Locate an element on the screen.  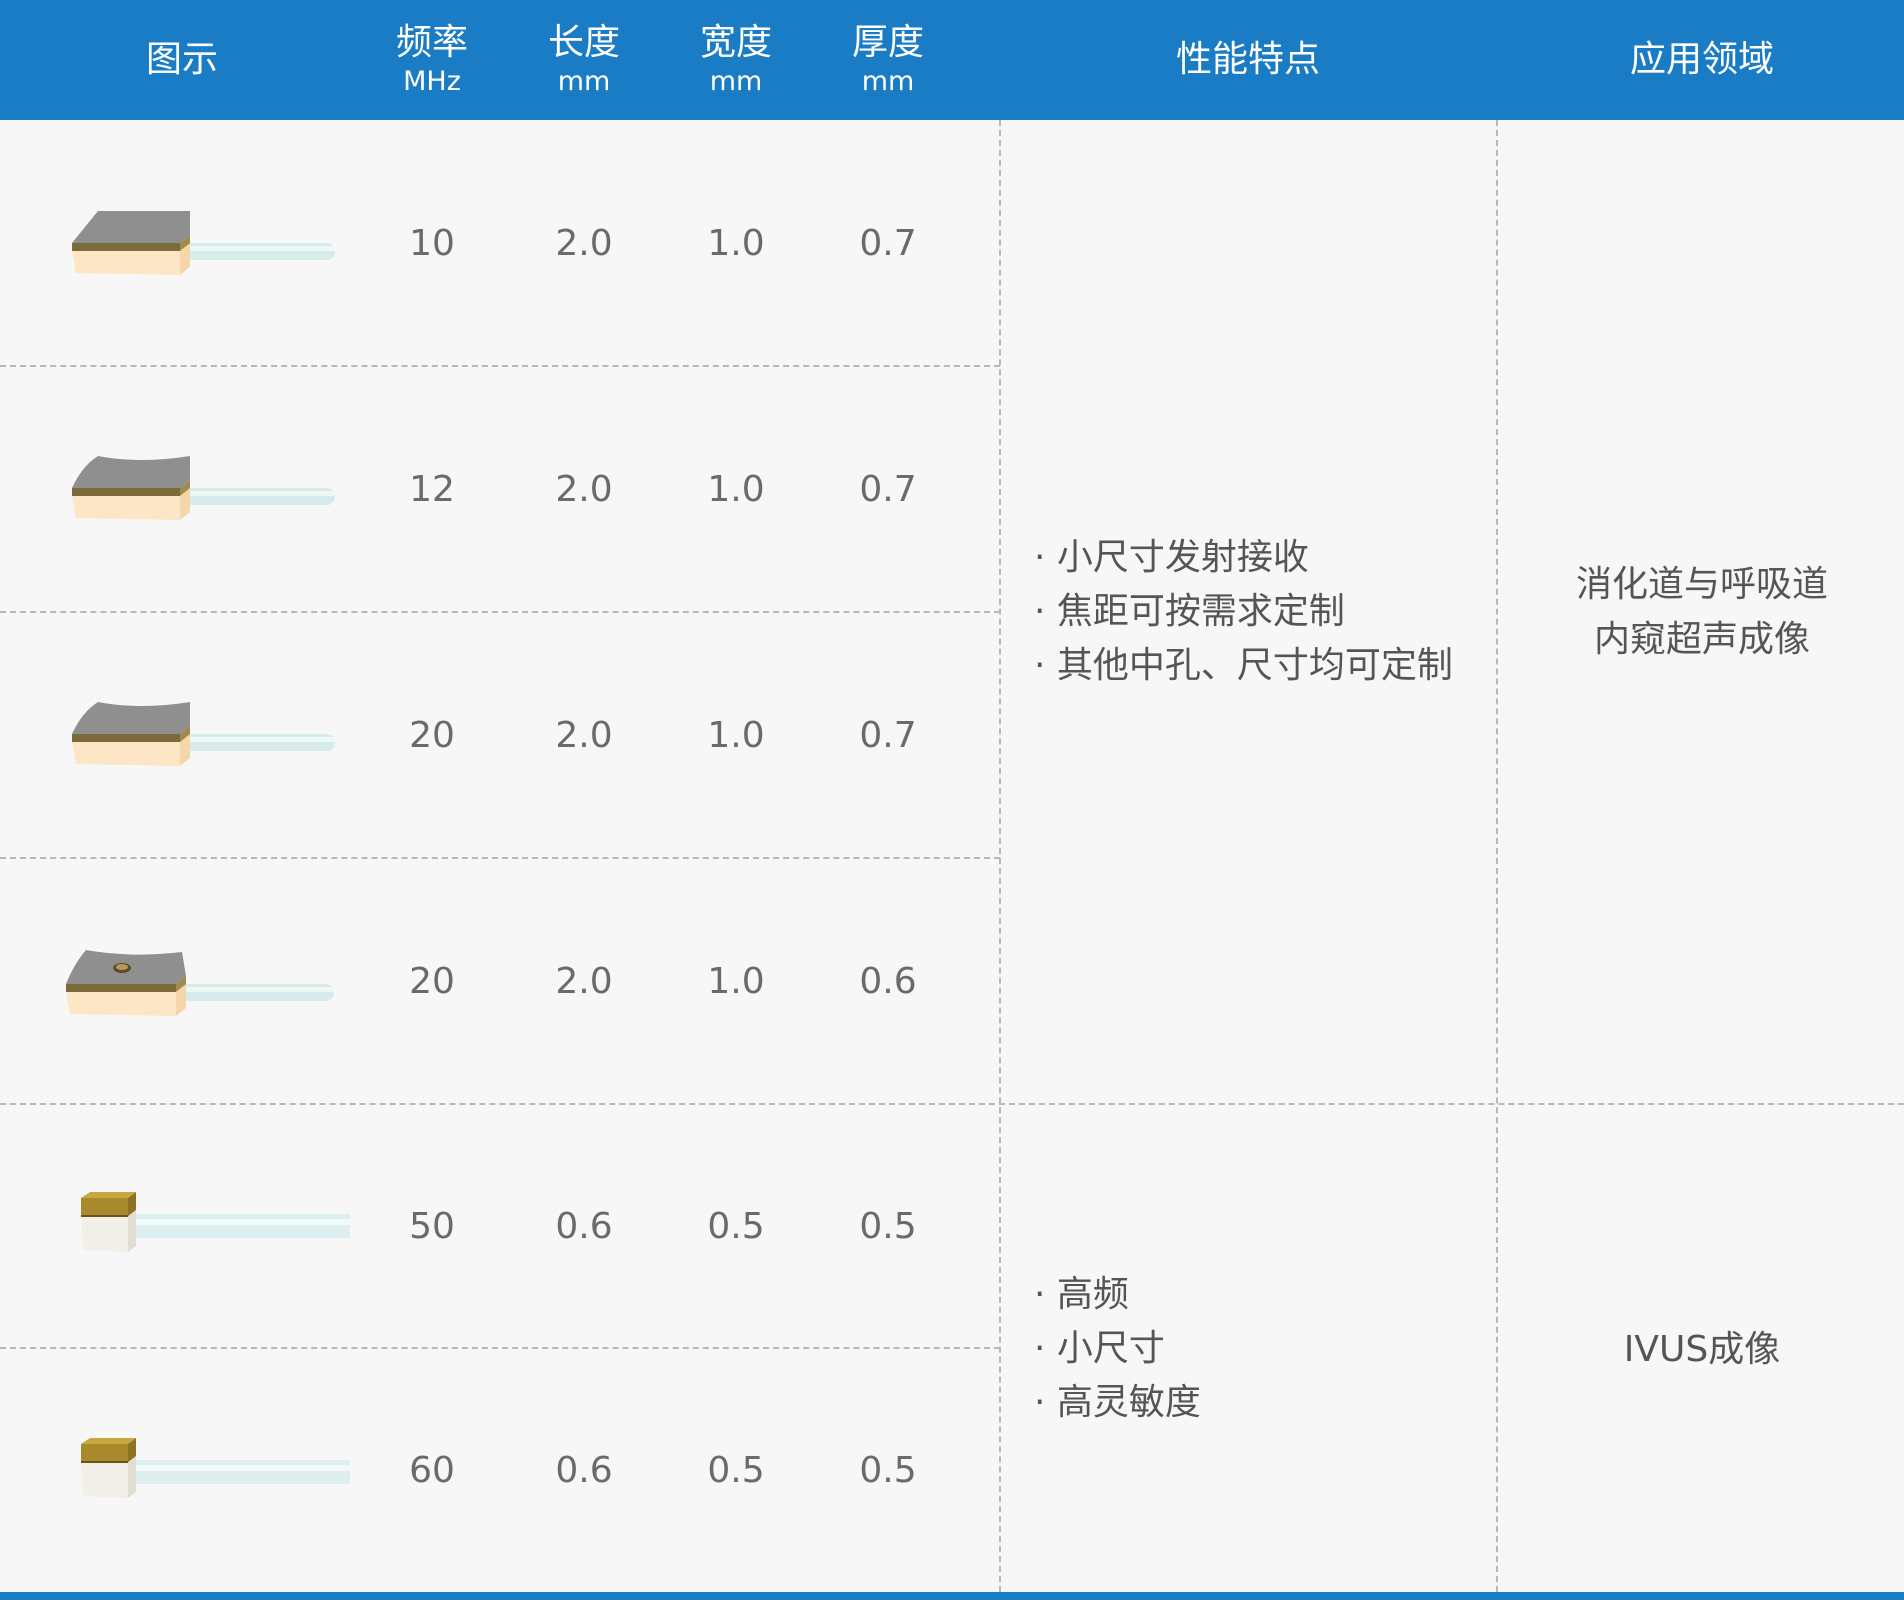
header-length-unit: mm is located at coordinates (584, 81).